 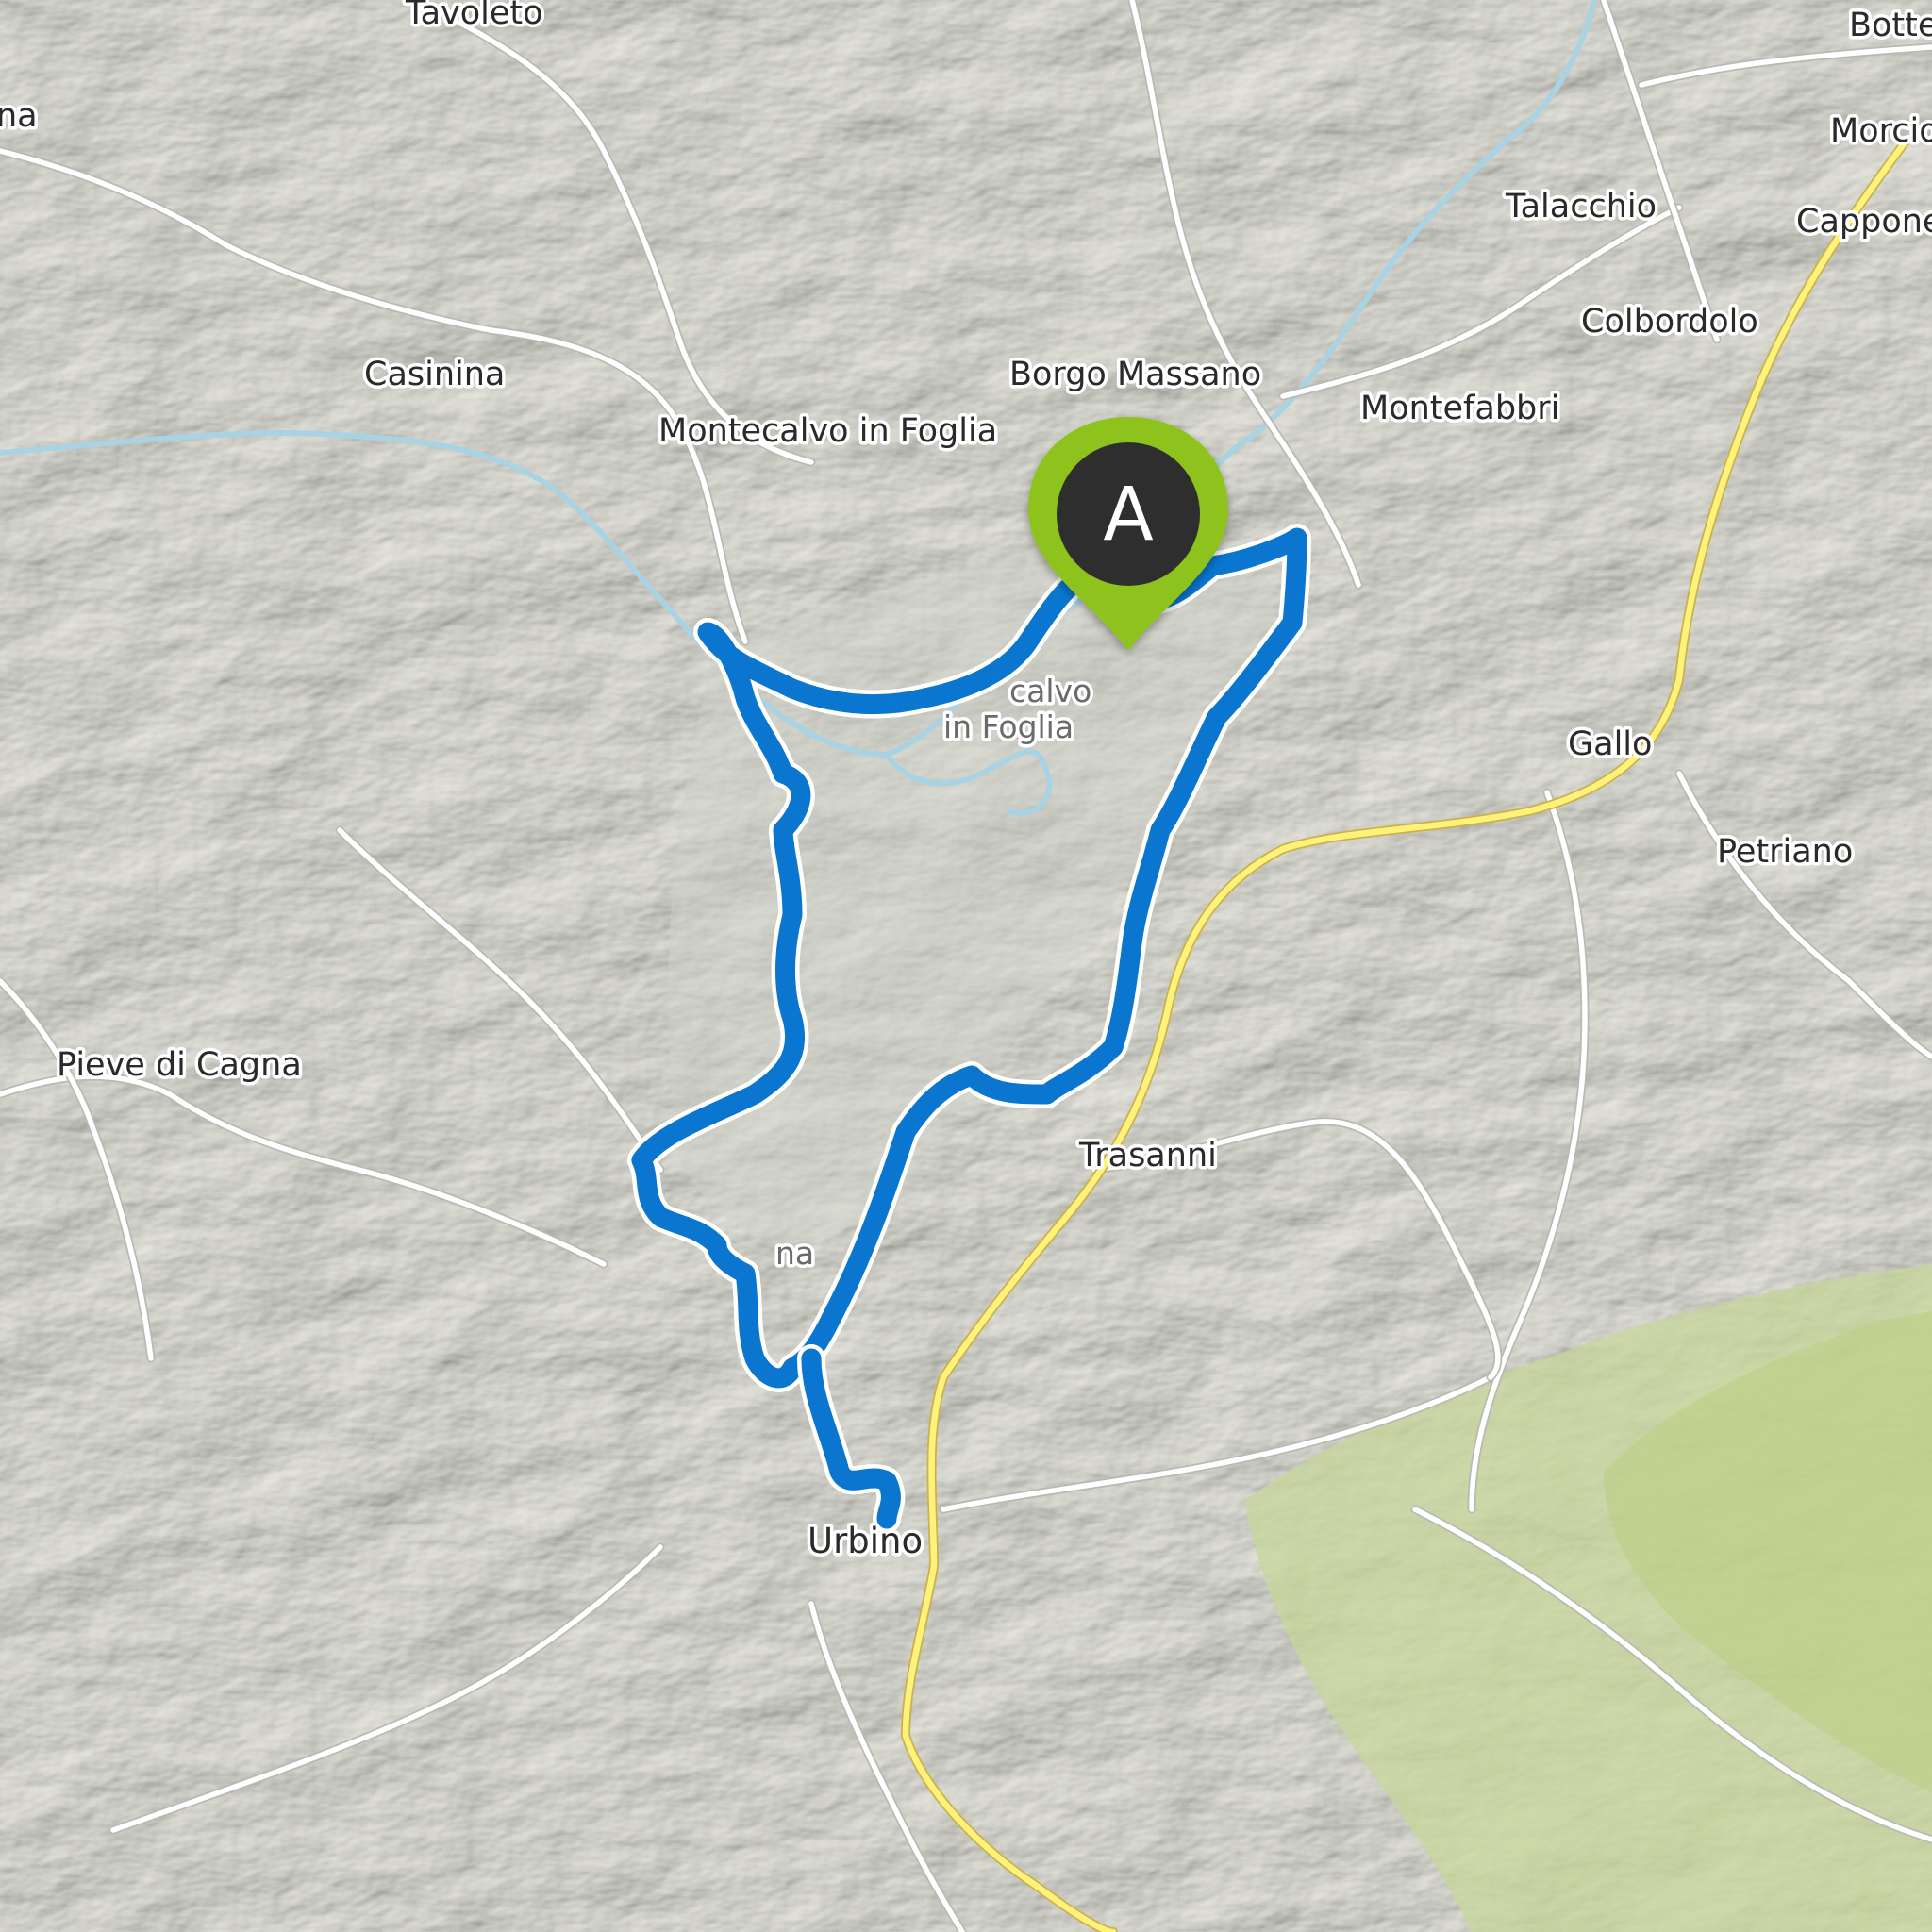 What do you see at coordinates (19, 116) in the screenshot?
I see `place-label-edge-left: na` at bounding box center [19, 116].